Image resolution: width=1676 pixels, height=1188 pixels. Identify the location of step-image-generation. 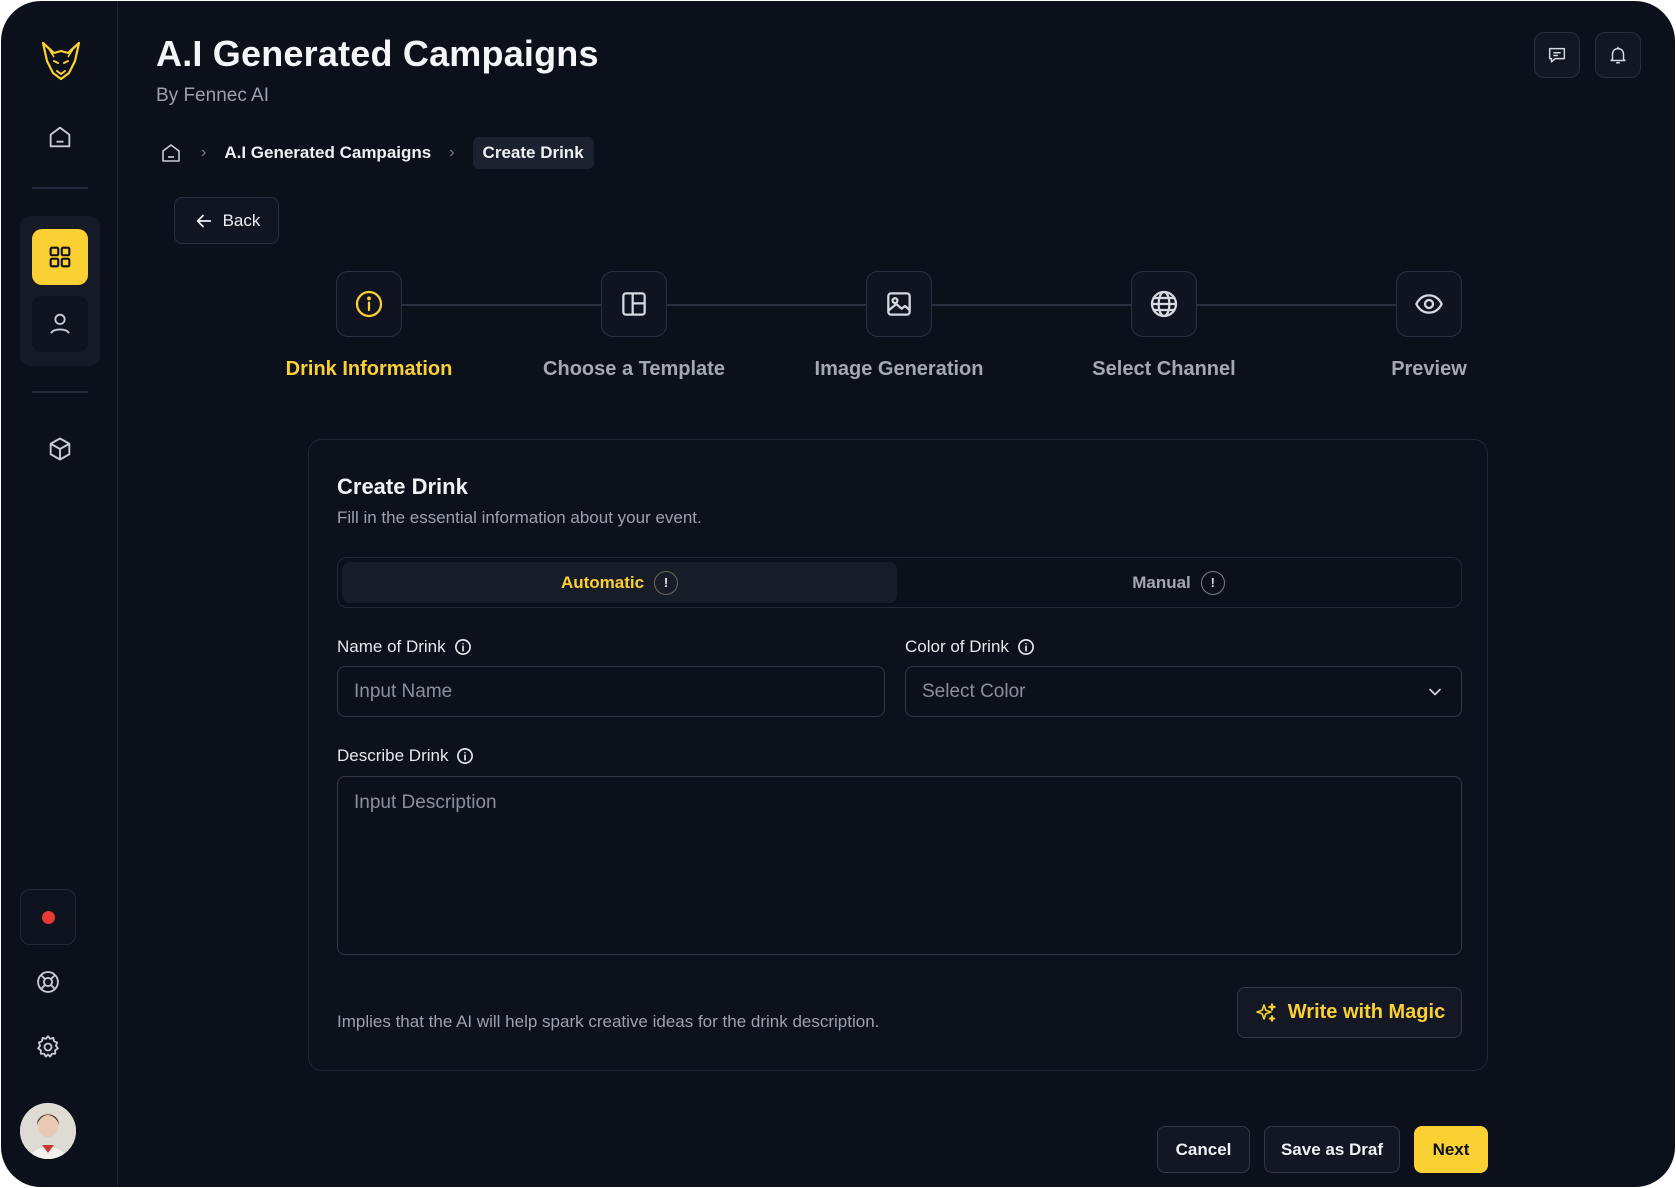
(899, 304).